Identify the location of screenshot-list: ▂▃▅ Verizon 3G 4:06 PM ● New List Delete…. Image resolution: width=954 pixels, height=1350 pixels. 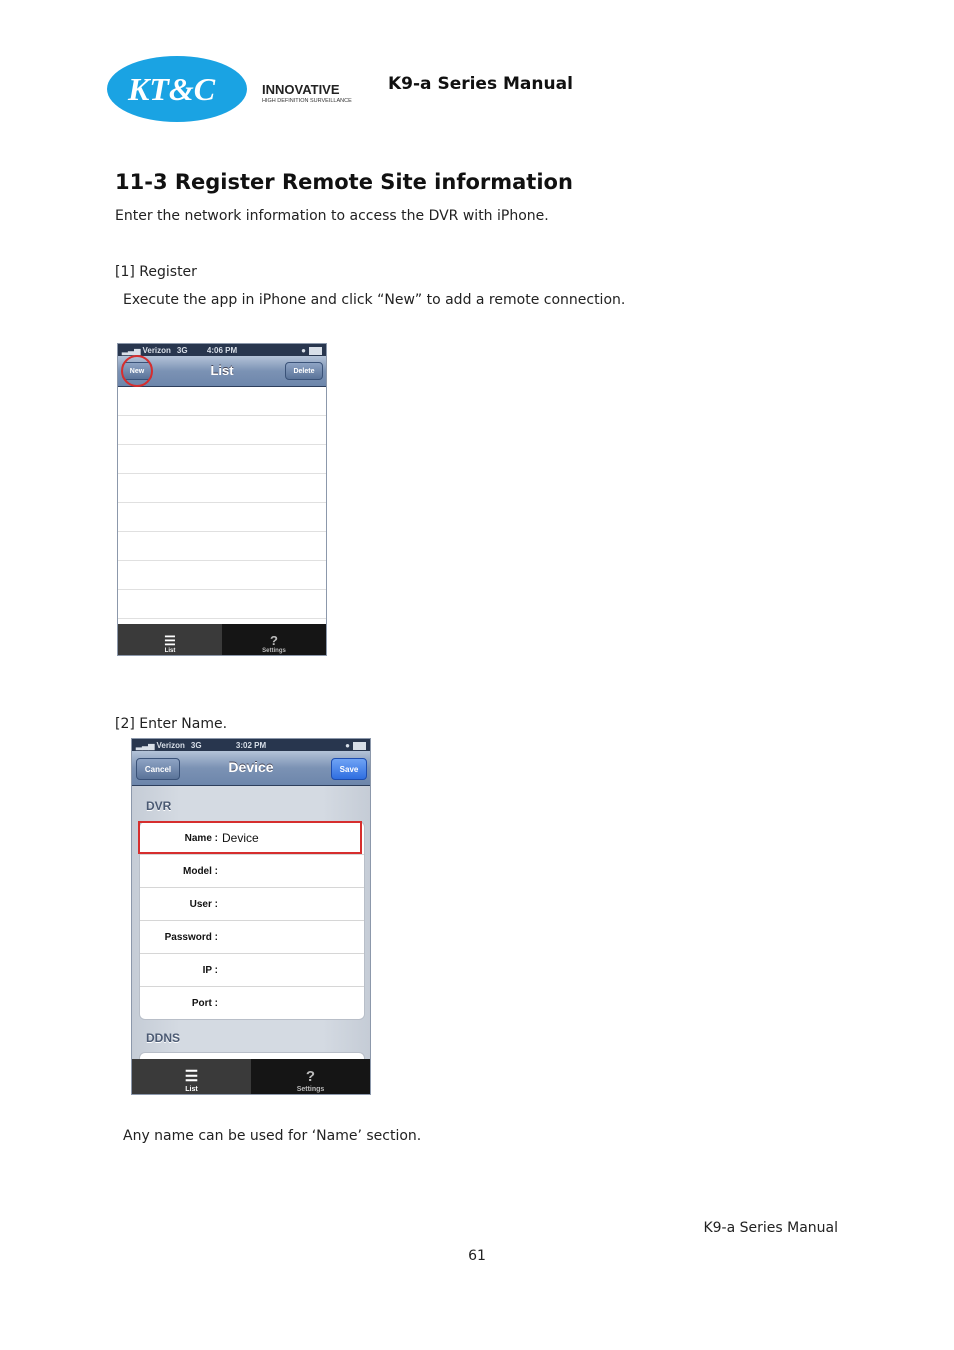
(222, 499).